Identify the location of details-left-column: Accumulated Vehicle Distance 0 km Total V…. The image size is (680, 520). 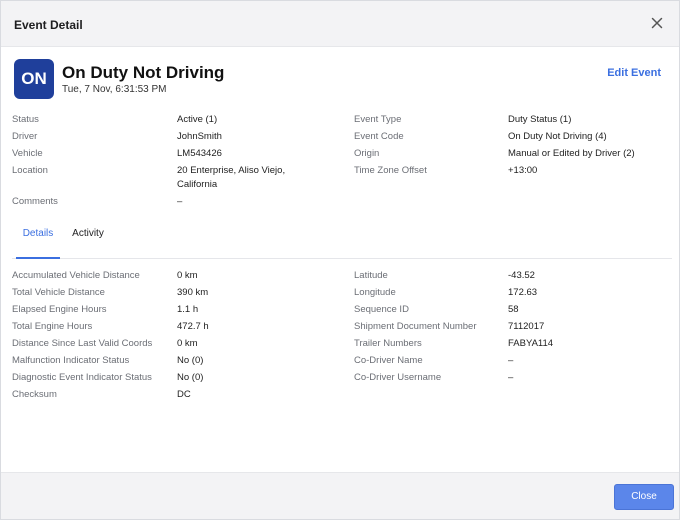
(177, 338).